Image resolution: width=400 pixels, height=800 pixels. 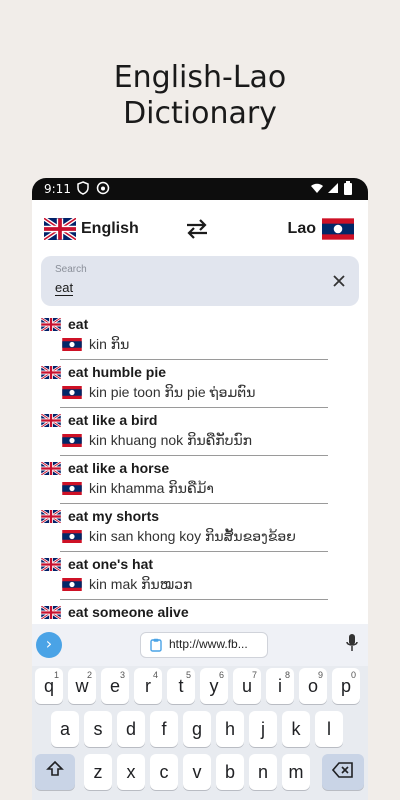 I want to click on key-s: s, so click(x=98, y=729).